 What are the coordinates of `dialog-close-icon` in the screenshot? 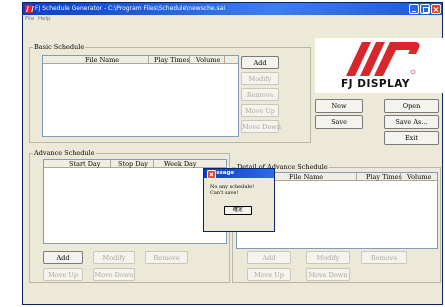 It's located at (211, 174).